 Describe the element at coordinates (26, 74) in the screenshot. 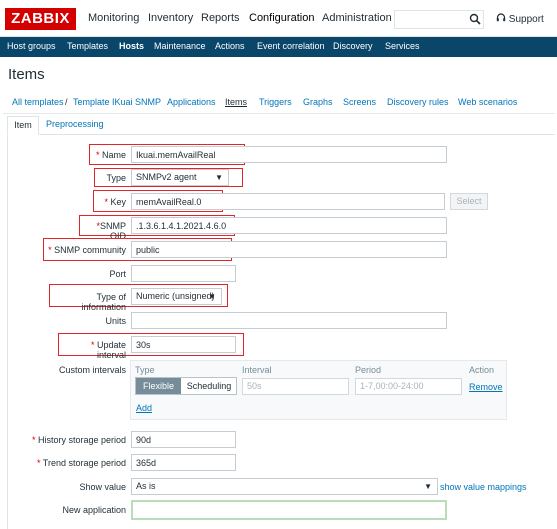

I see `page-title: Items` at that location.